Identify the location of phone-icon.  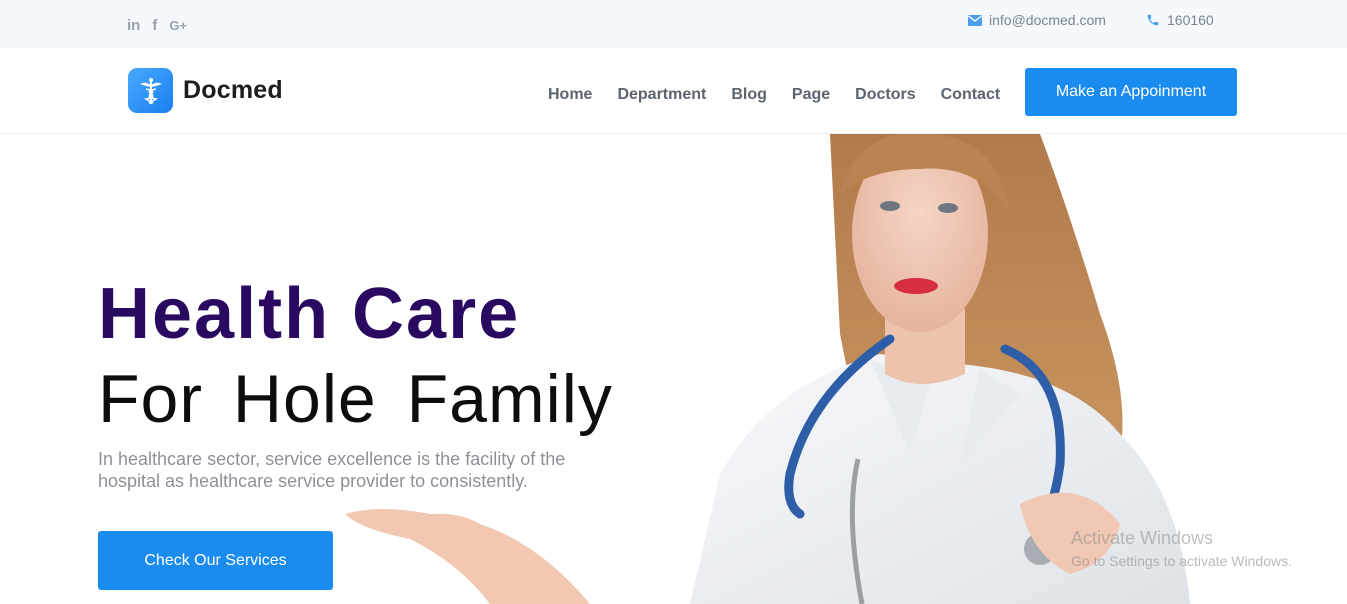
(1153, 20).